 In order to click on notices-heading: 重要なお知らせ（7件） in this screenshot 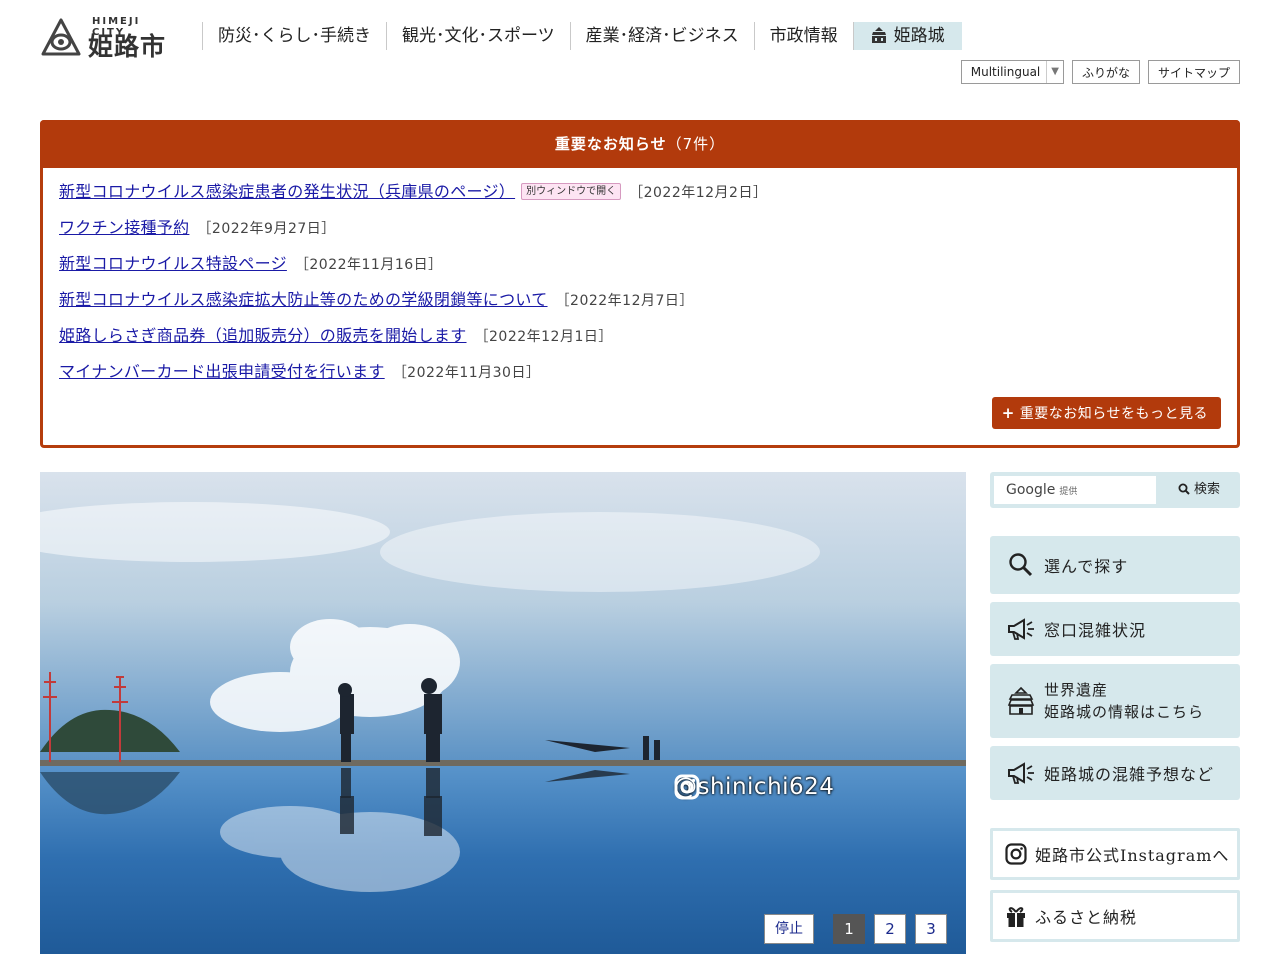, I will do `click(640, 144)`.